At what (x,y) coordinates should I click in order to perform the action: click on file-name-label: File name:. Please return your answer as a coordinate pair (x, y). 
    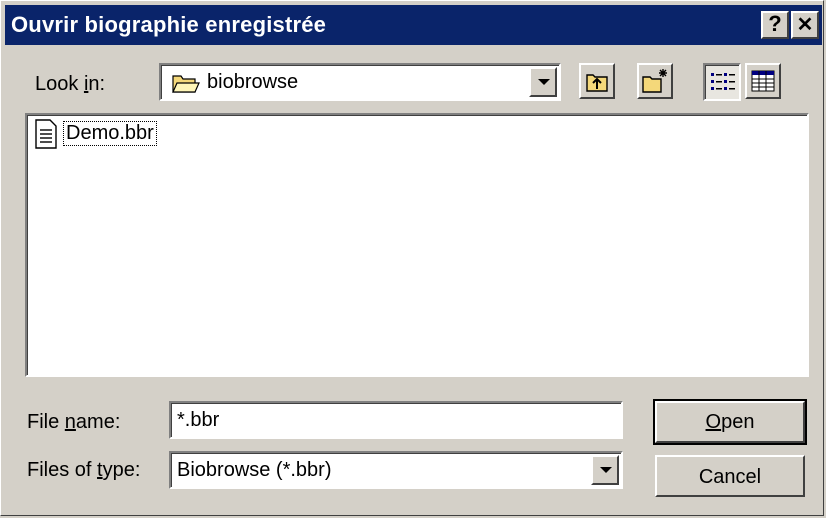
    Looking at the image, I should click on (74, 422).